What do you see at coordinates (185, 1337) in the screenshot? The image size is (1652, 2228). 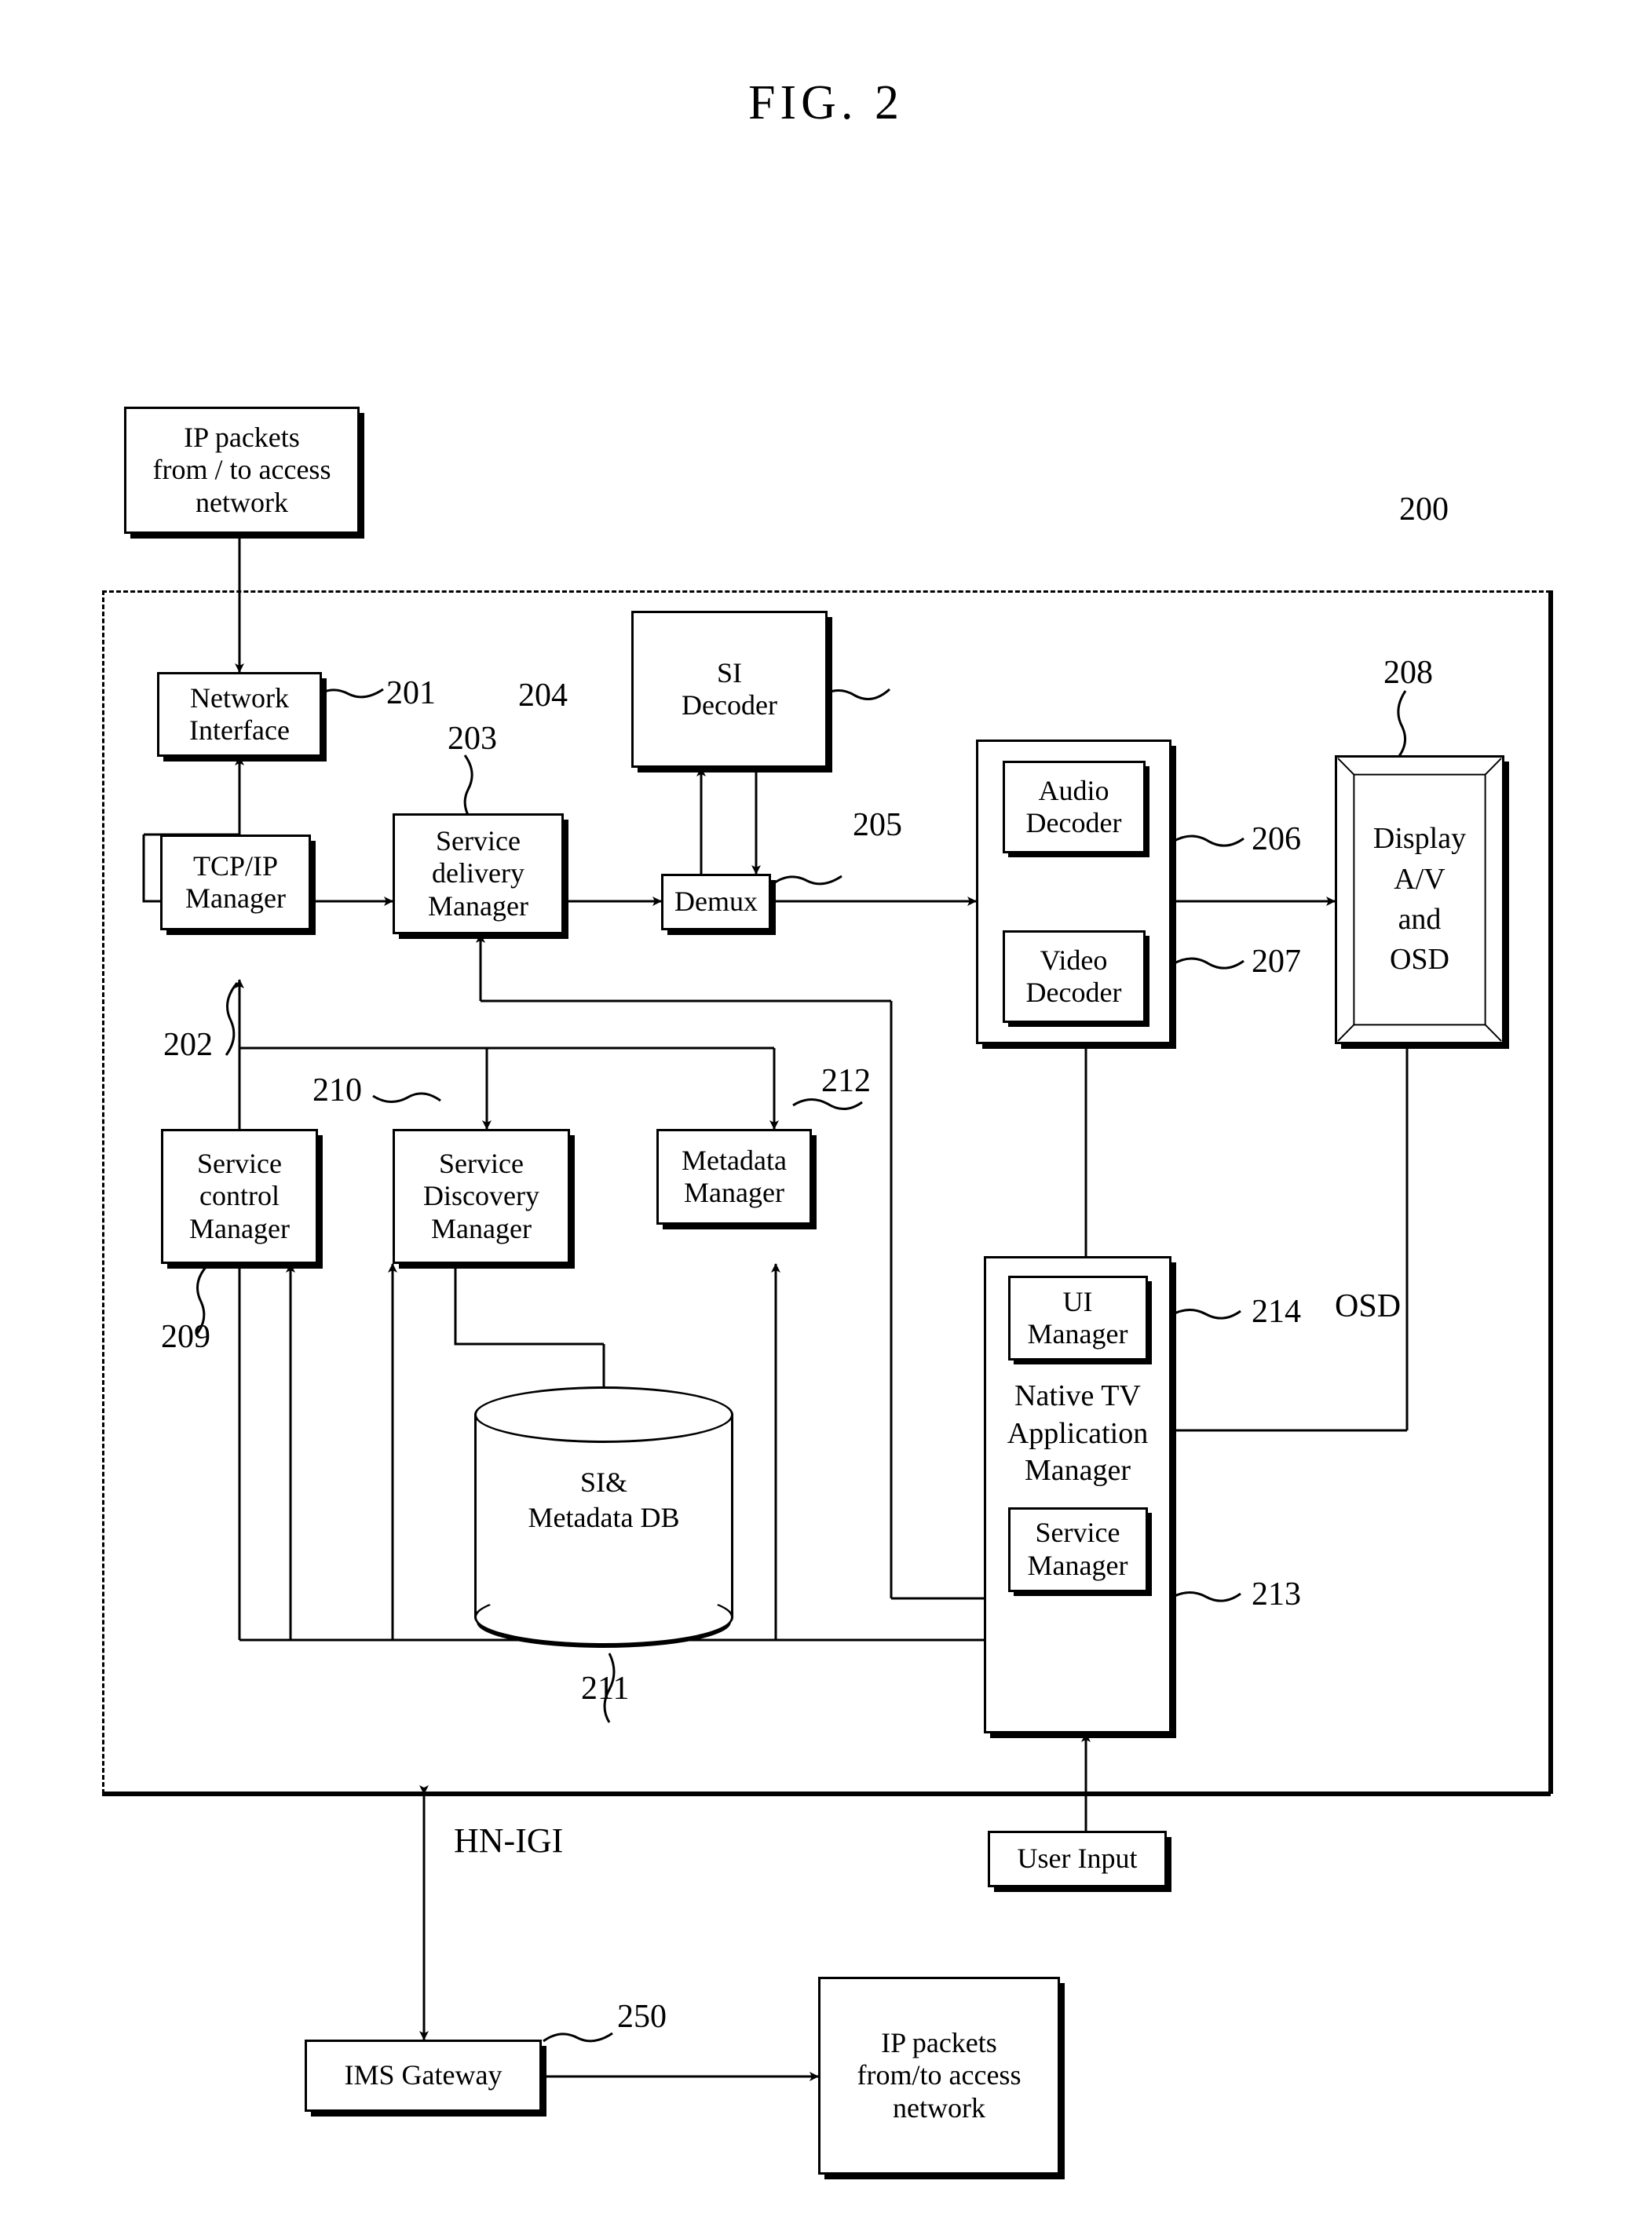 I see `ref-209: 209` at bounding box center [185, 1337].